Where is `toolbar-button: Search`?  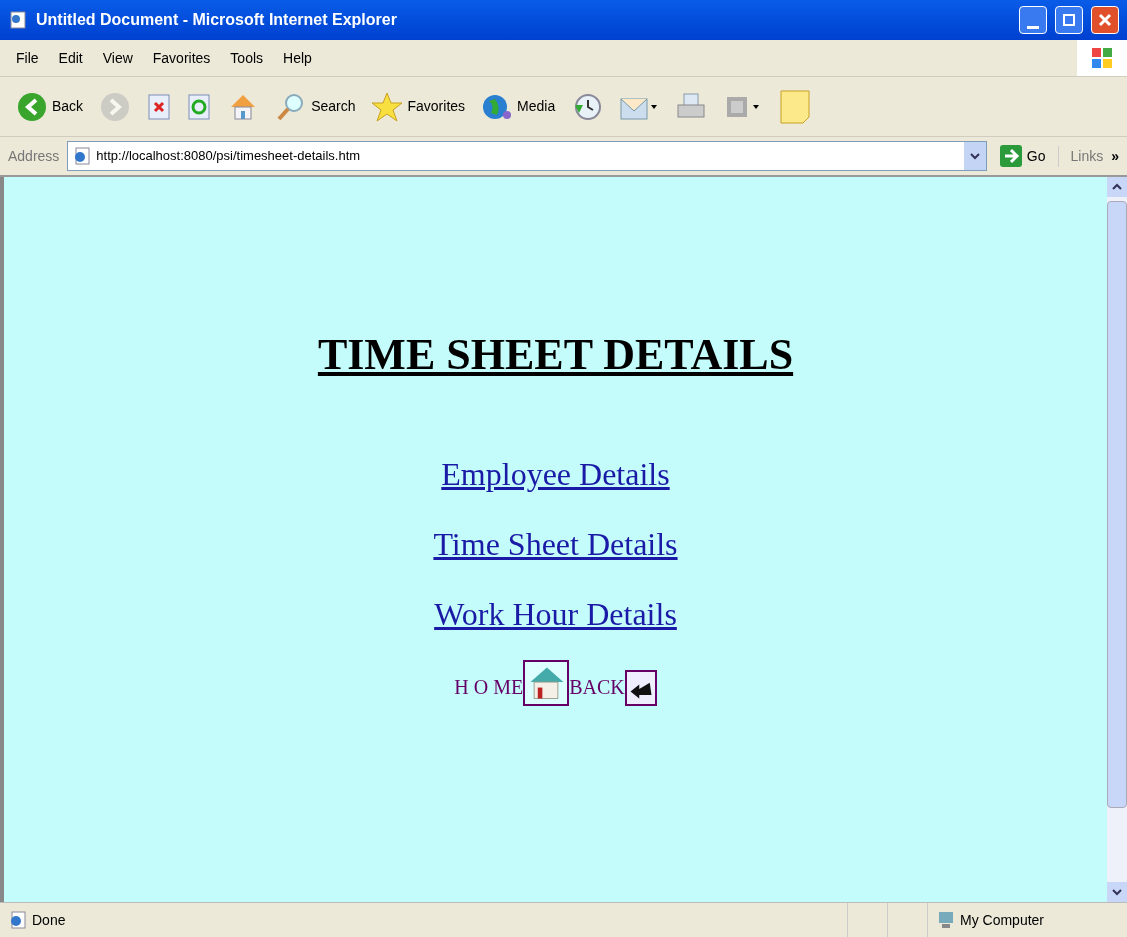
toolbar-button: Search is located at coordinates (315, 106).